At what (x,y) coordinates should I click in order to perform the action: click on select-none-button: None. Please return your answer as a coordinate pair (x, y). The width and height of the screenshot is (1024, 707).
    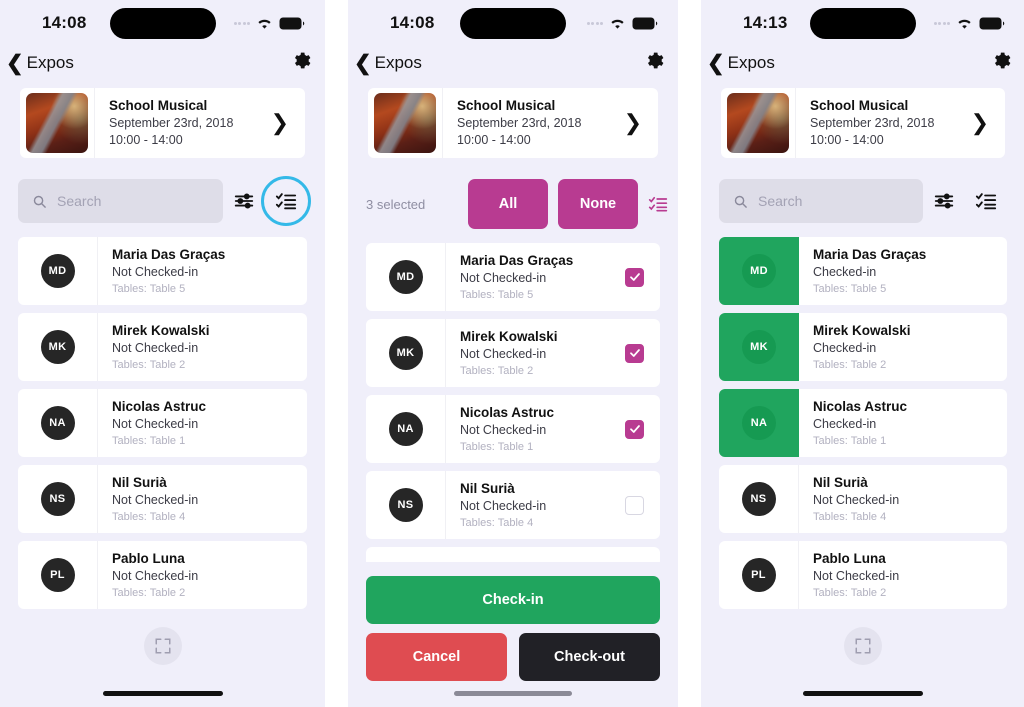
    Looking at the image, I should click on (598, 204).